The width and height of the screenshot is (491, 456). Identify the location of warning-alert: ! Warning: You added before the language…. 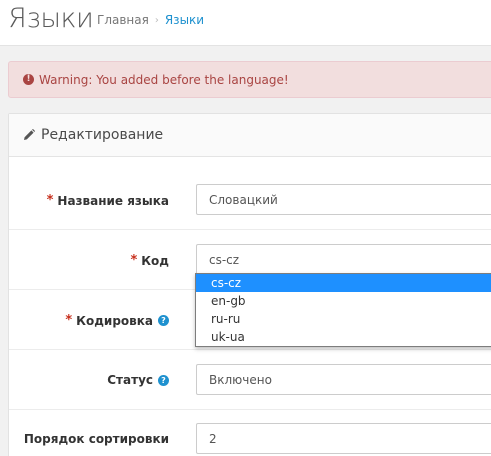
(249, 79).